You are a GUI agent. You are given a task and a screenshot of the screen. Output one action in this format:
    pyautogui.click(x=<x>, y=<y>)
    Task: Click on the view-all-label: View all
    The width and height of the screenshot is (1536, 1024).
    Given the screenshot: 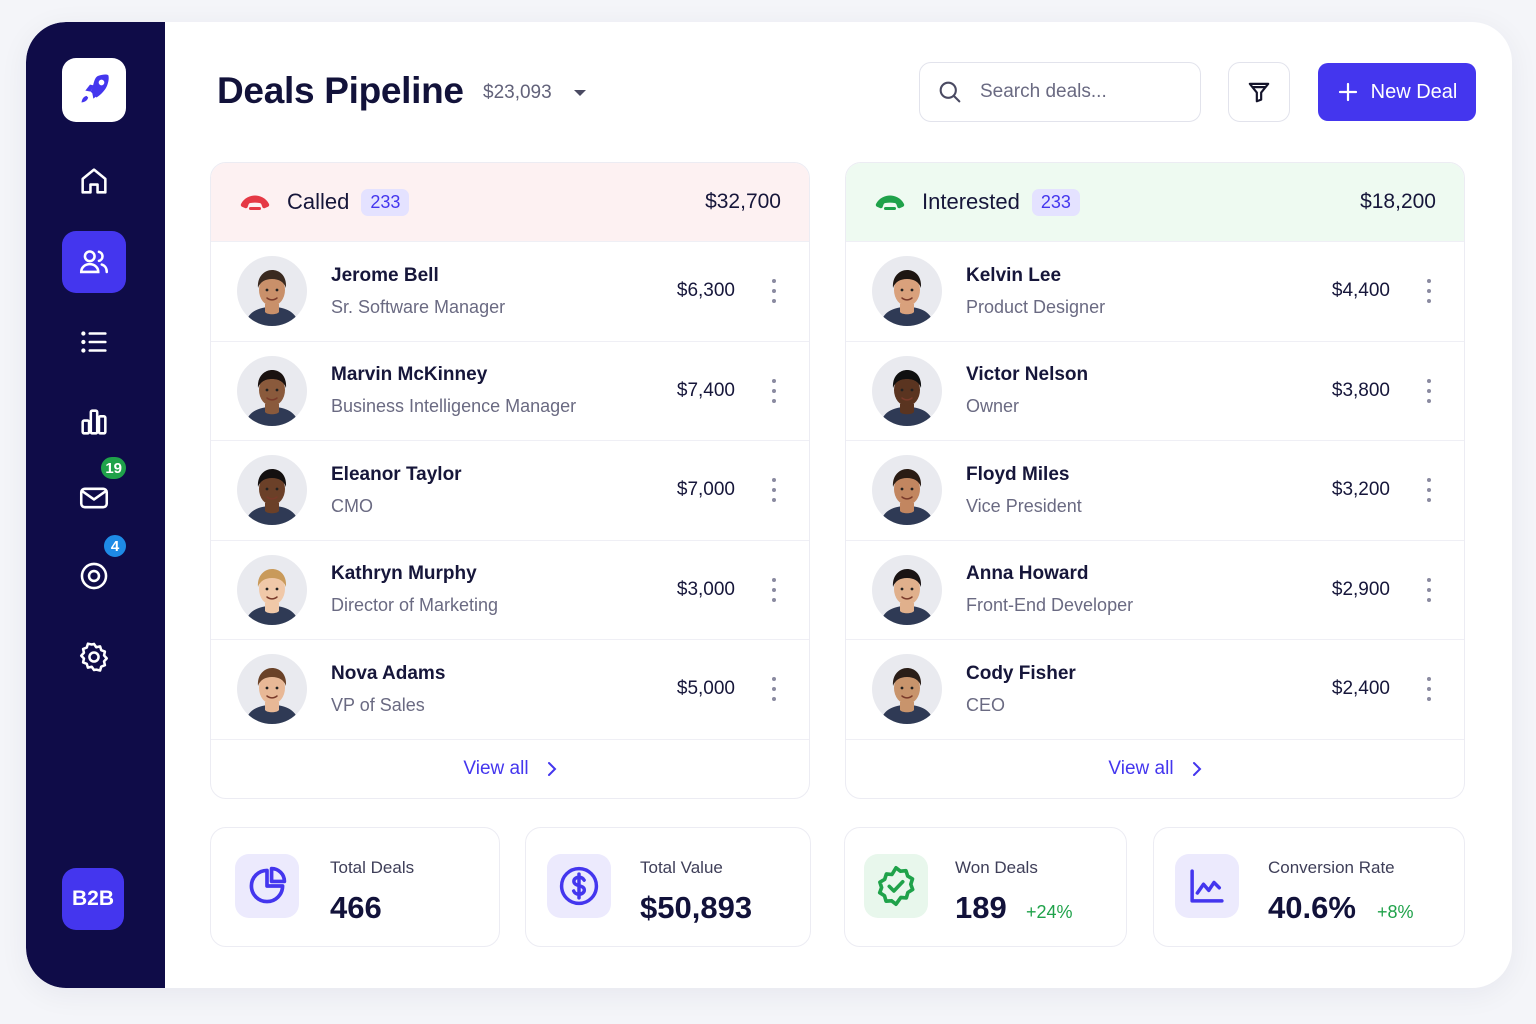 What is the action you would take?
    pyautogui.click(x=496, y=768)
    